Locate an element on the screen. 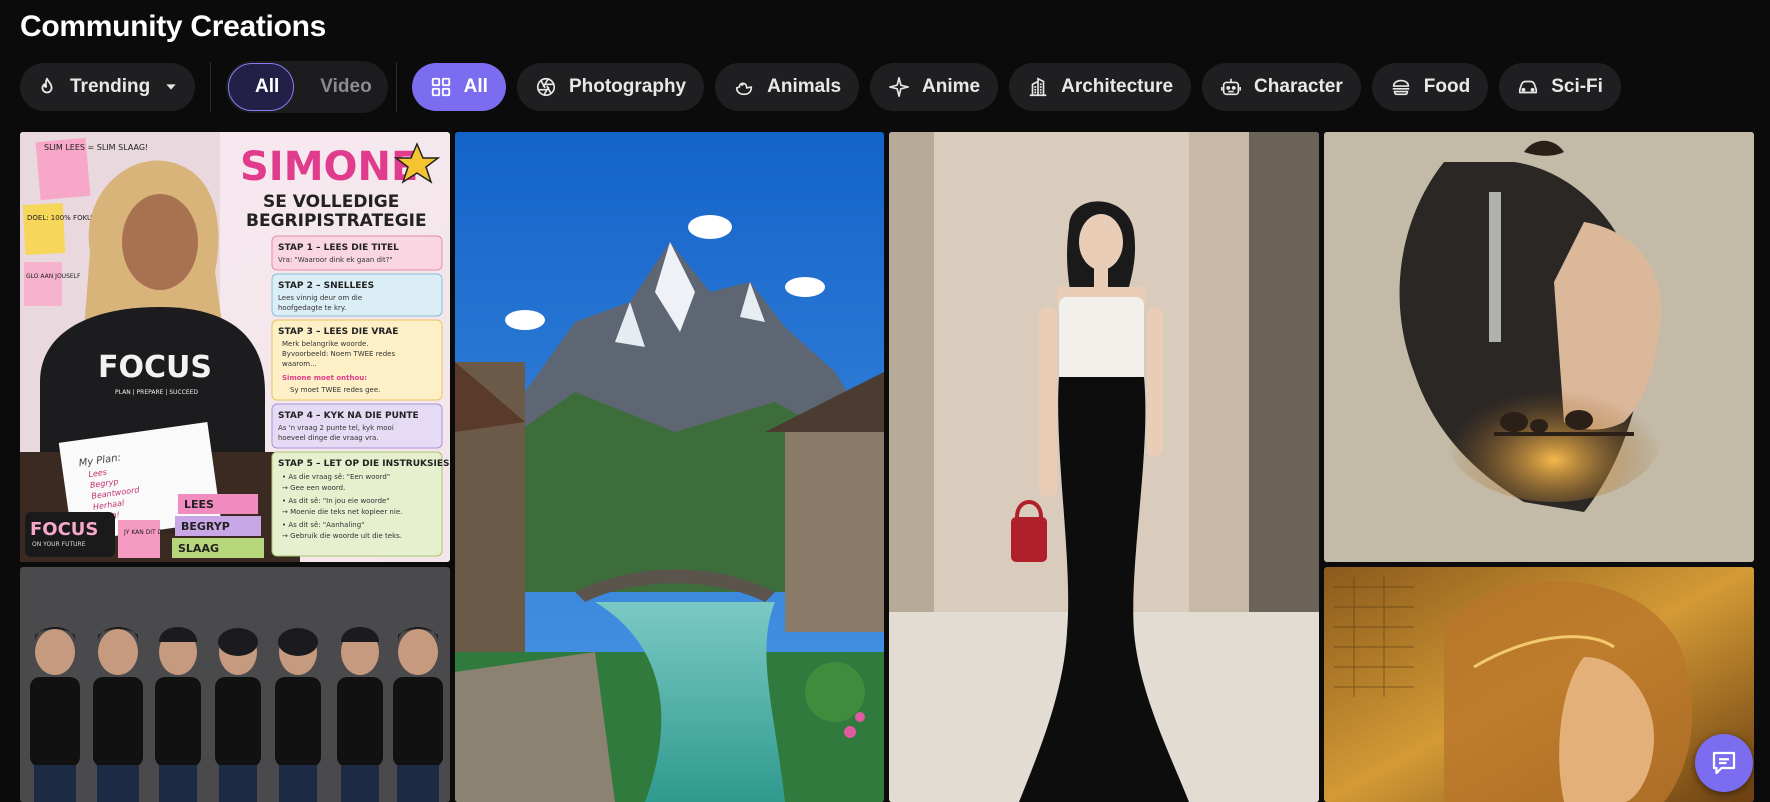 This screenshot has width=1770, height=802. step-title: STAP 3 – LEES DIE VRAE is located at coordinates (338, 332).